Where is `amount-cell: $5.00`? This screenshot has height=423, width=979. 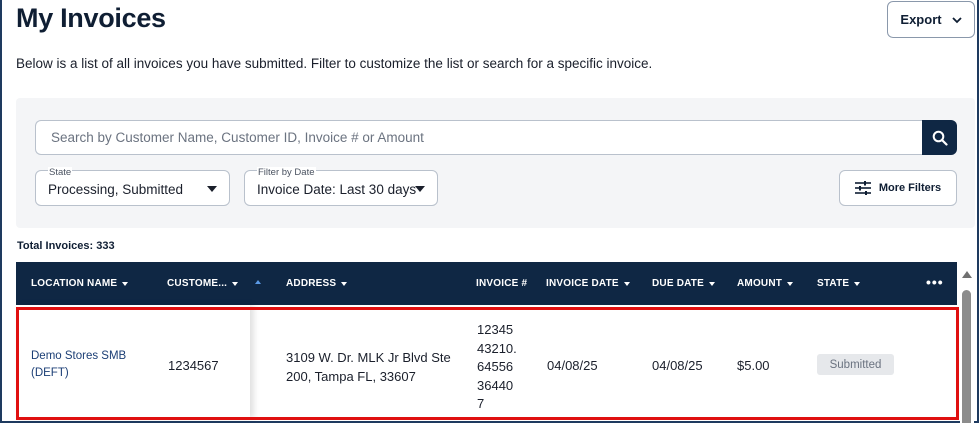
amount-cell: $5.00 is located at coordinates (753, 365).